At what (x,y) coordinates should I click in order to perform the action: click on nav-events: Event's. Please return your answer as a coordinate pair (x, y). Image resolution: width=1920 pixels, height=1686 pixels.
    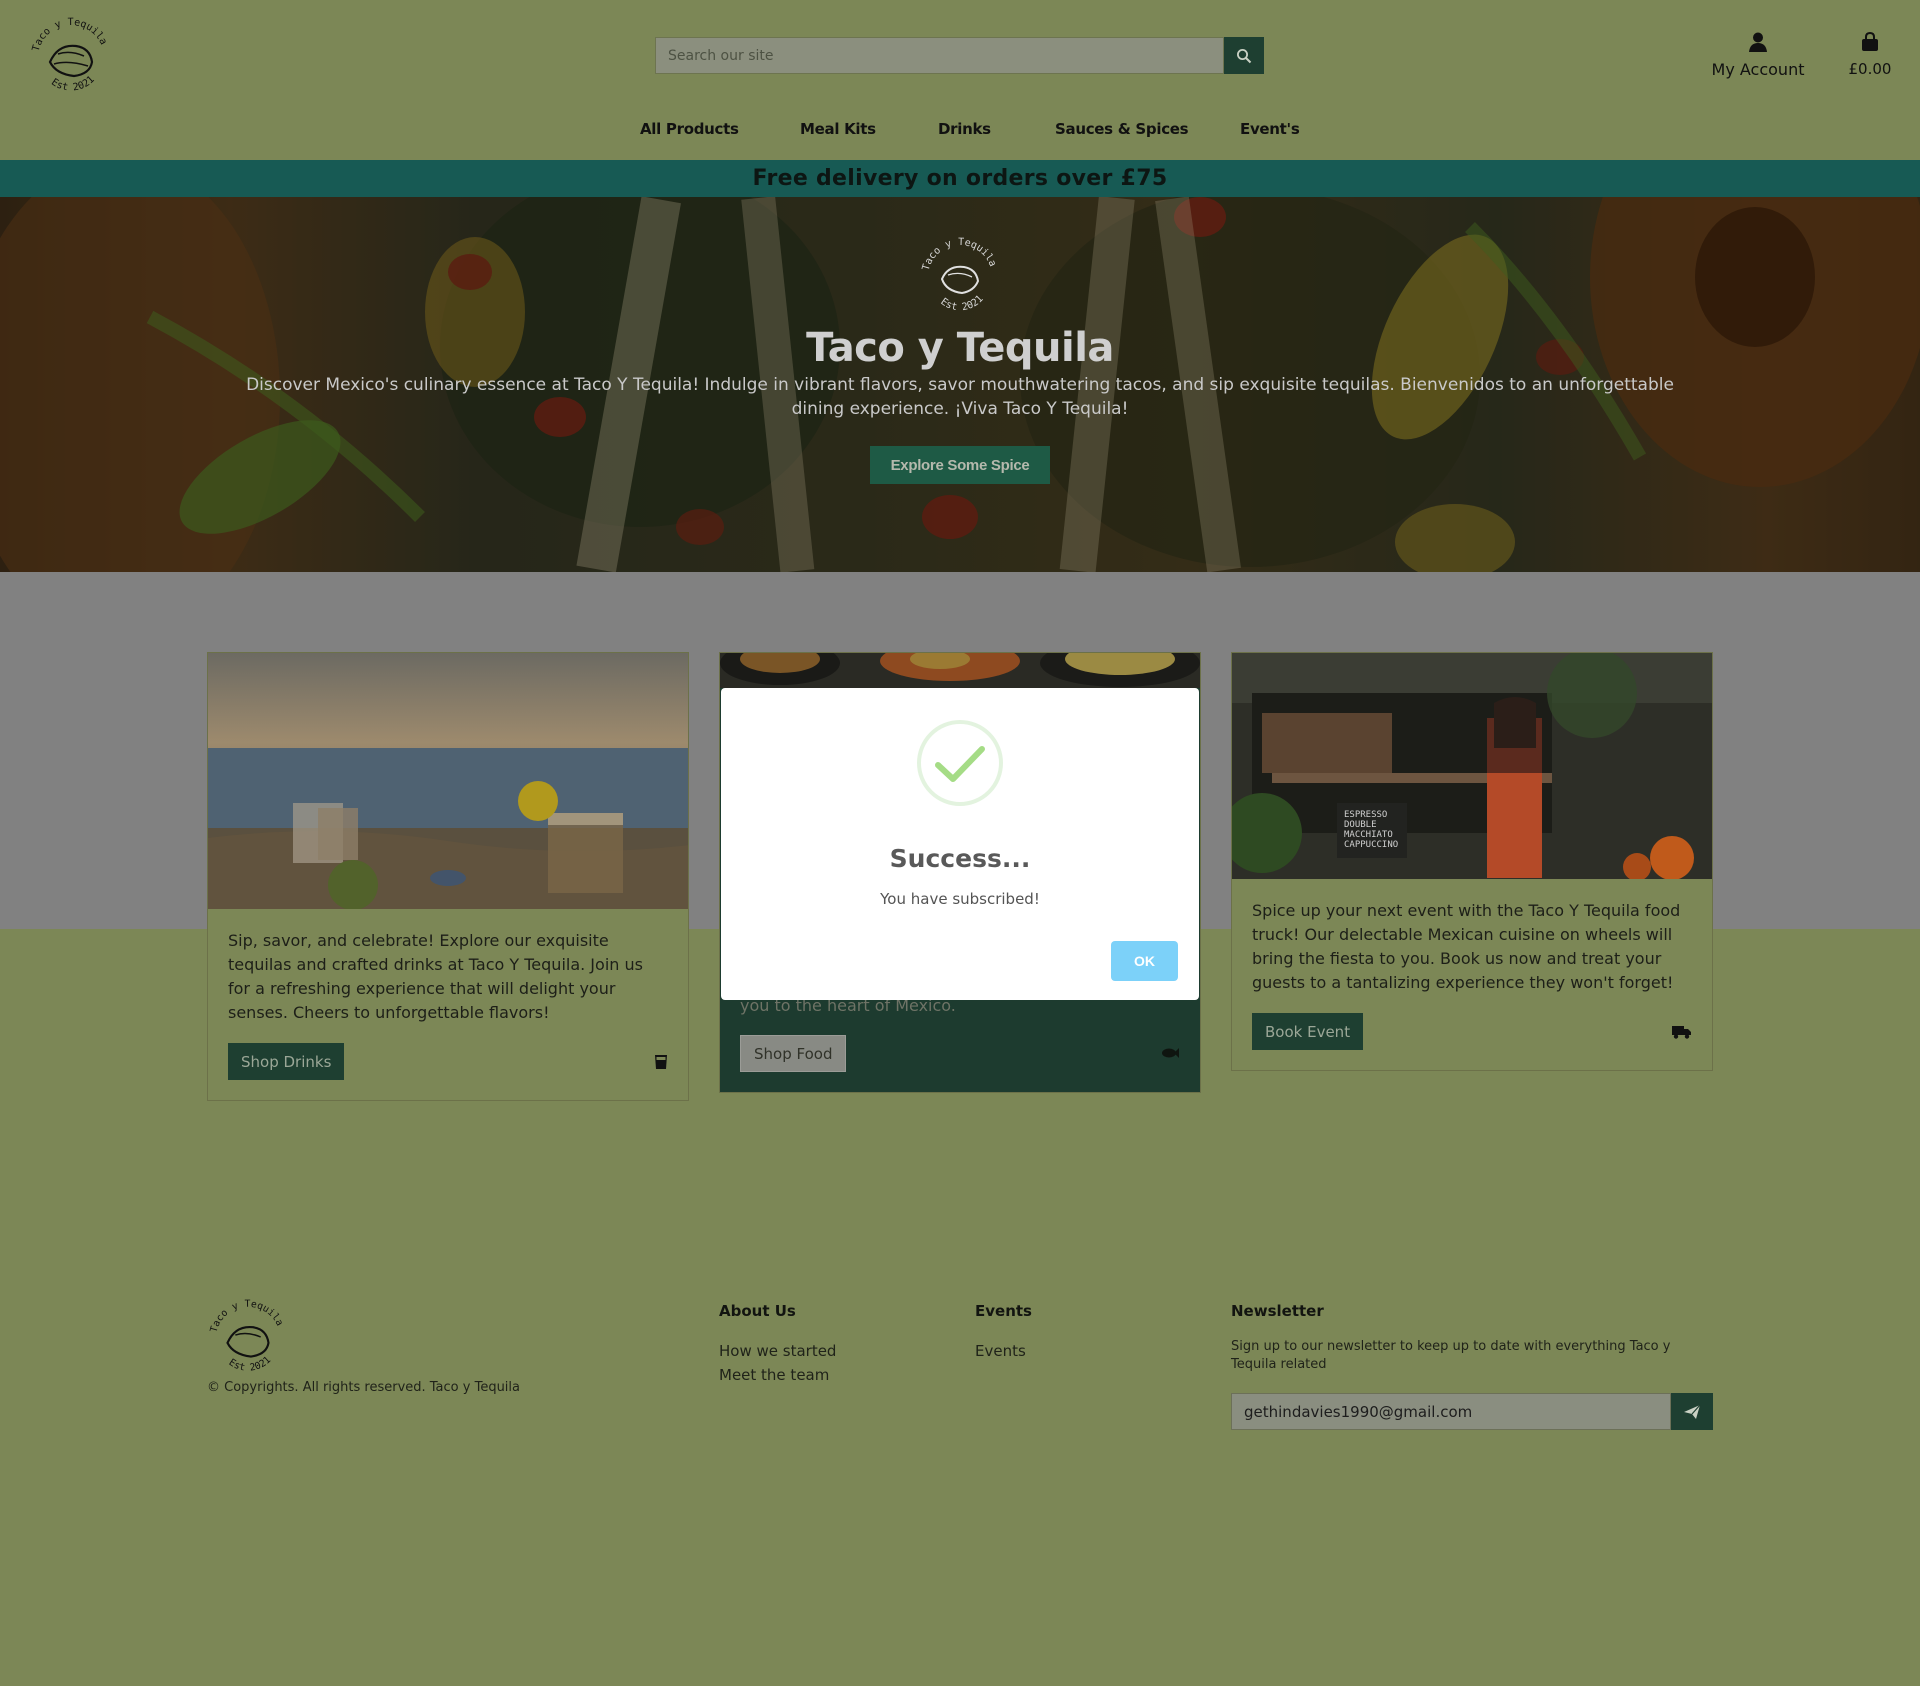
    Looking at the image, I should click on (1270, 129).